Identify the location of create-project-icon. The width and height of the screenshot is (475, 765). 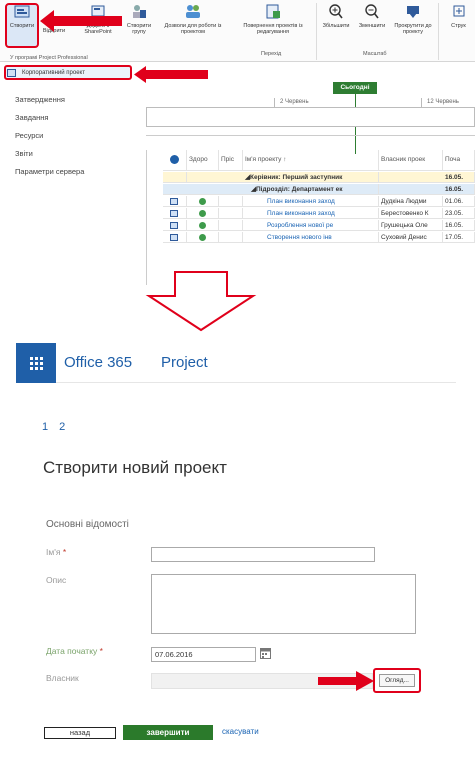
(22, 11).